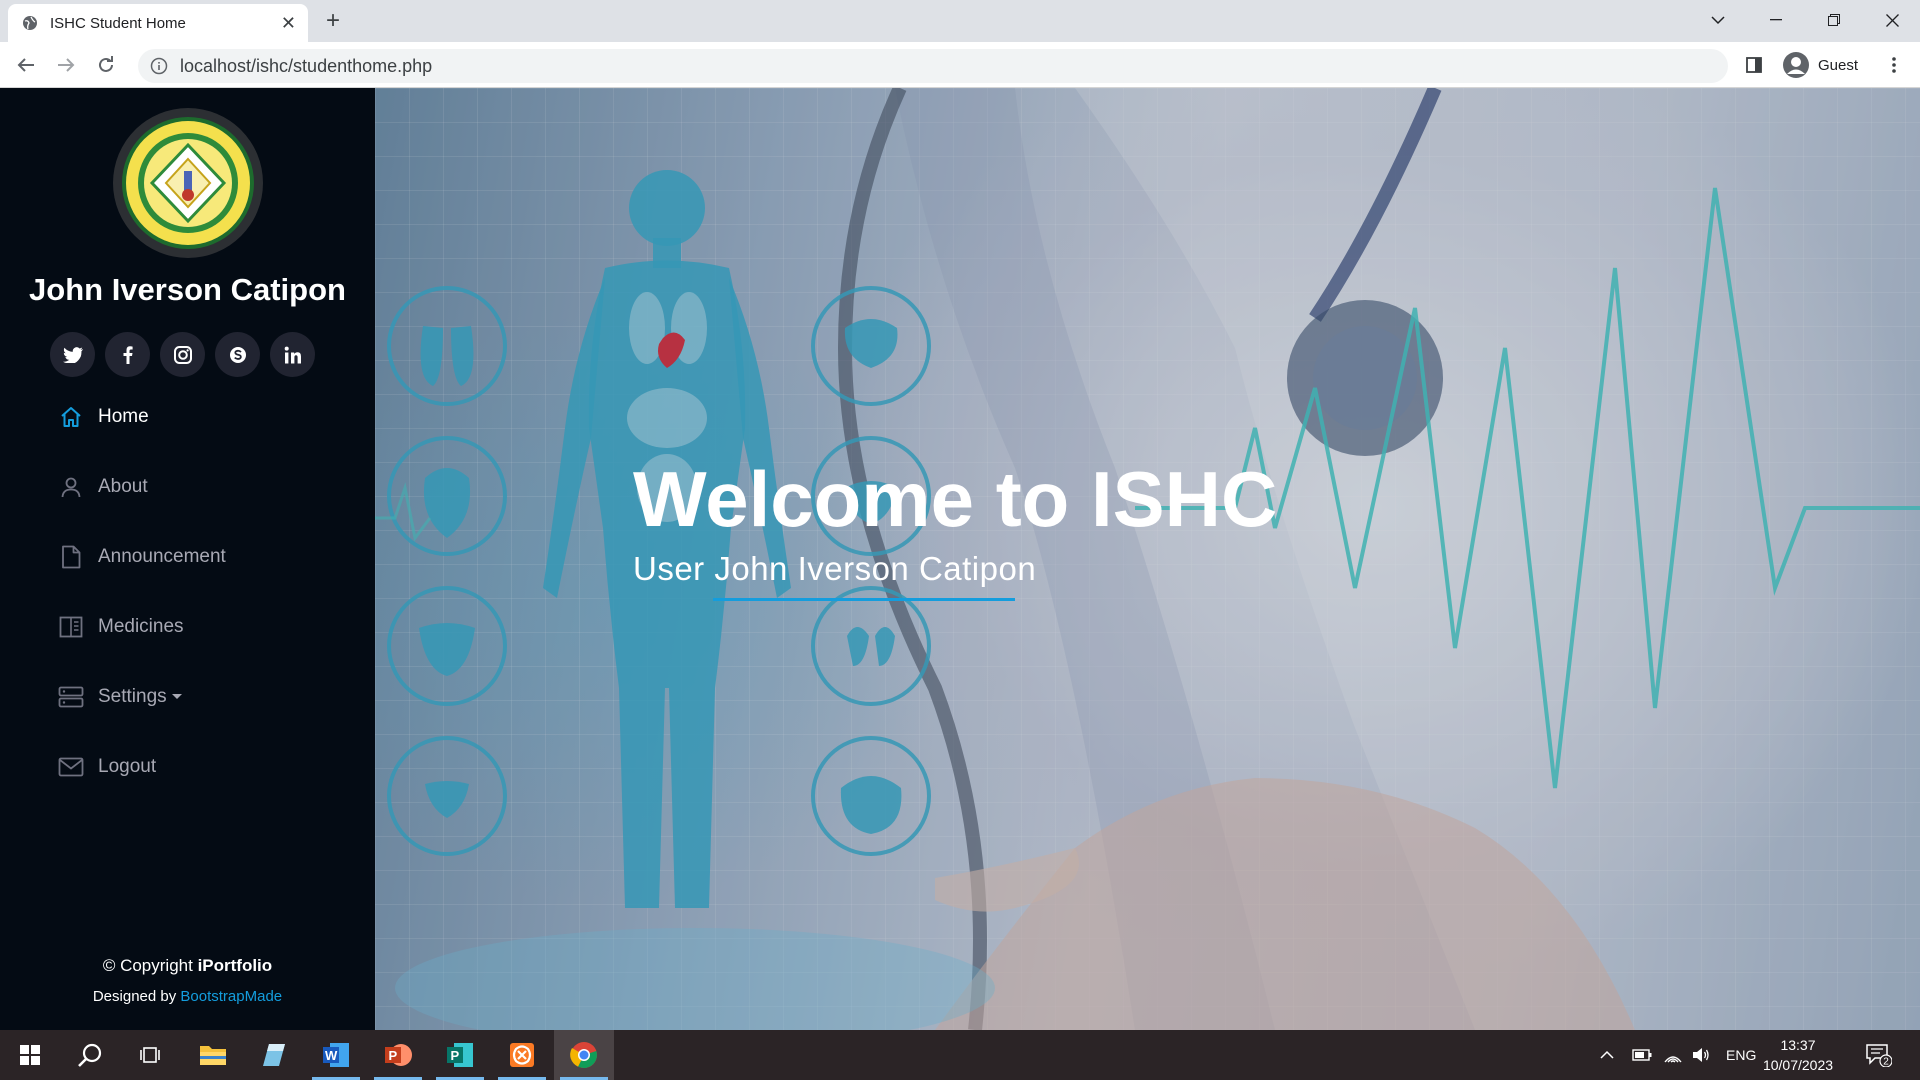 This screenshot has height=1080, width=1920. I want to click on windows-start-icon, so click(30, 1055).